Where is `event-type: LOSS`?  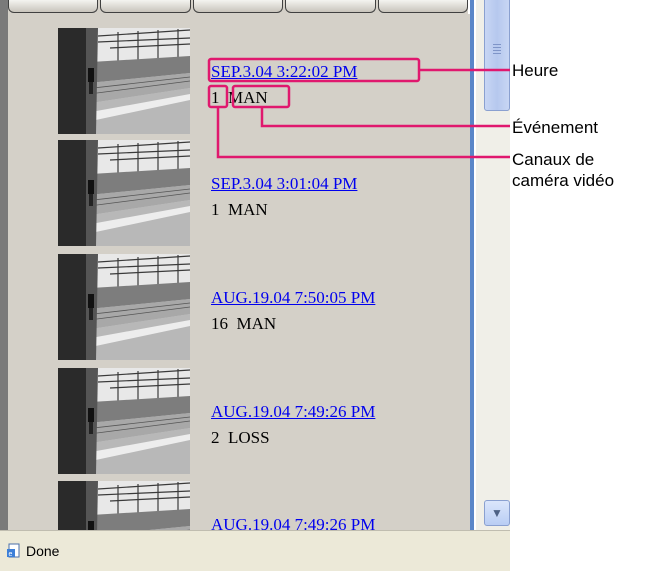 event-type: LOSS is located at coordinates (249, 437).